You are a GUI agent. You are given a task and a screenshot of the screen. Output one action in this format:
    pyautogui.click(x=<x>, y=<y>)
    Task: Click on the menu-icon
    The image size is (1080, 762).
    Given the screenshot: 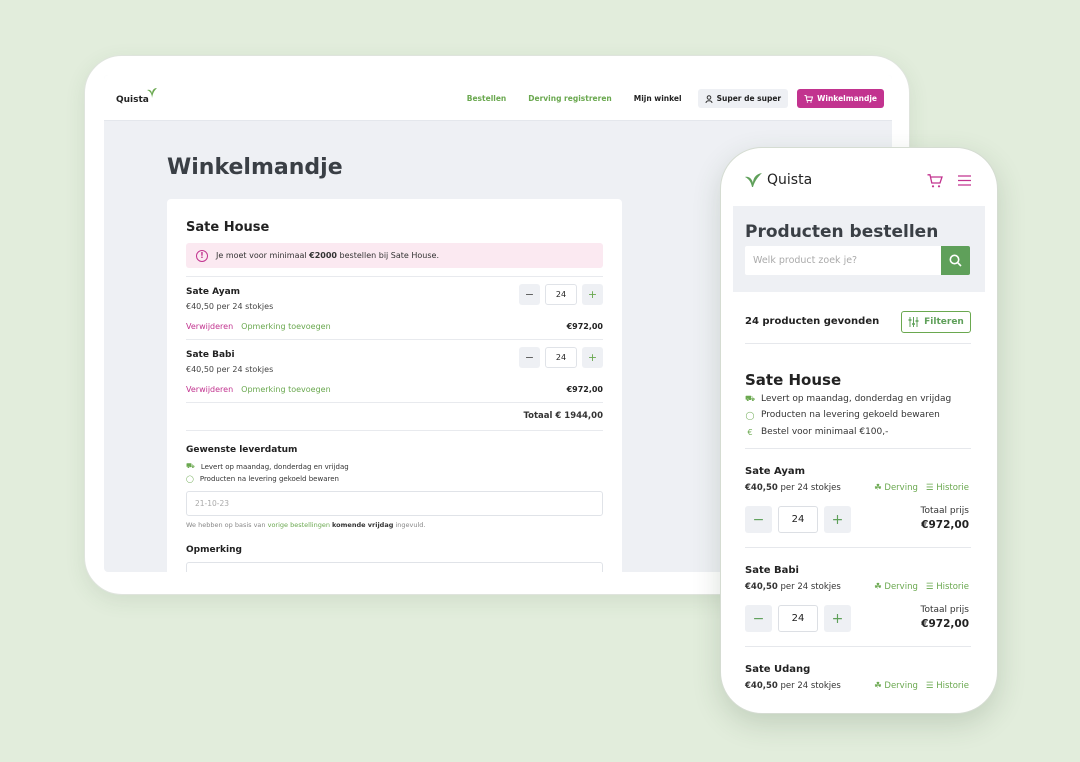 What is the action you would take?
    pyautogui.click(x=964, y=180)
    